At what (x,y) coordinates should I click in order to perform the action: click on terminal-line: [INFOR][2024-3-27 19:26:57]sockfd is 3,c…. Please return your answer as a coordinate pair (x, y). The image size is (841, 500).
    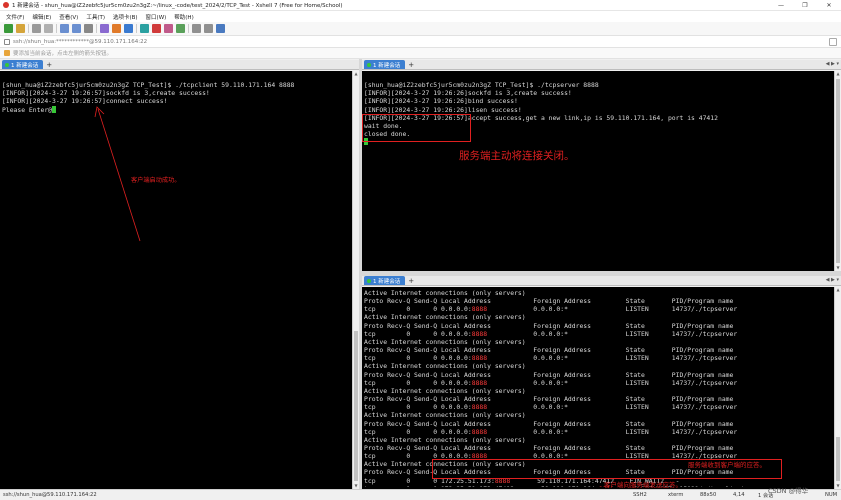
    Looking at the image, I should click on (106, 93).